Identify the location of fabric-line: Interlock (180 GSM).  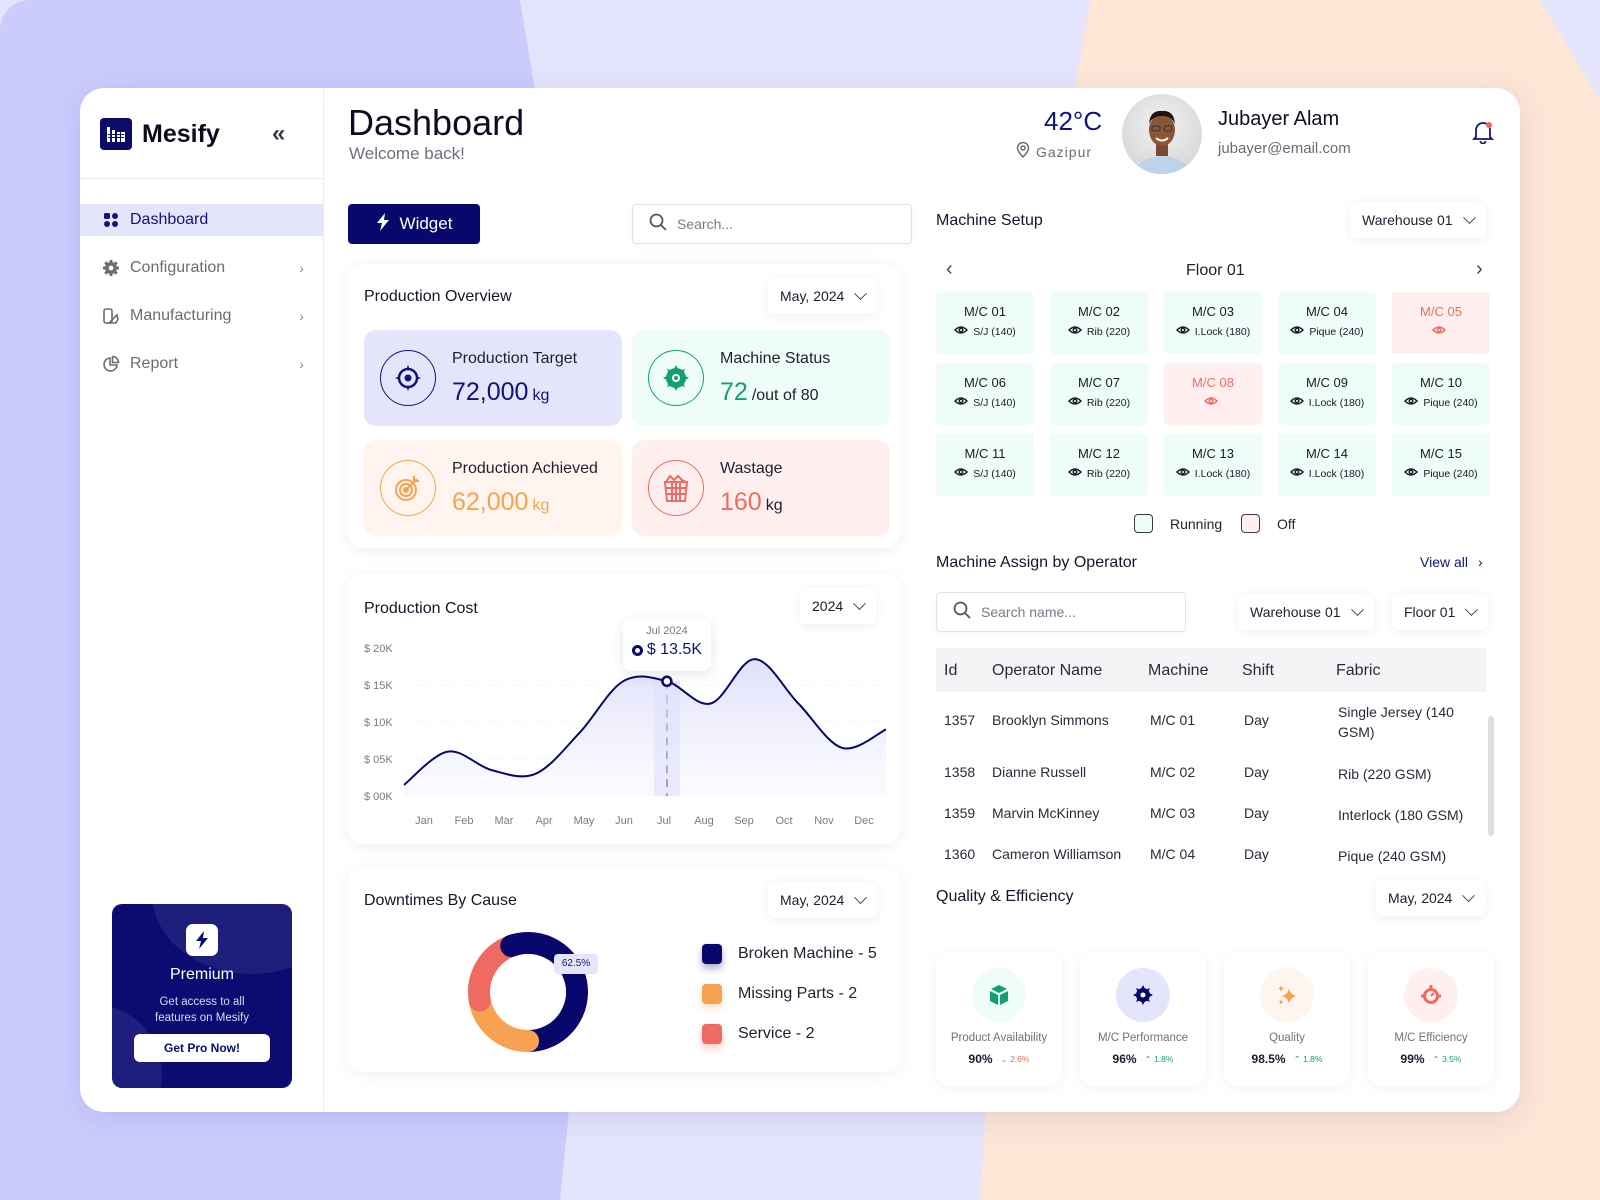
(1401, 815).